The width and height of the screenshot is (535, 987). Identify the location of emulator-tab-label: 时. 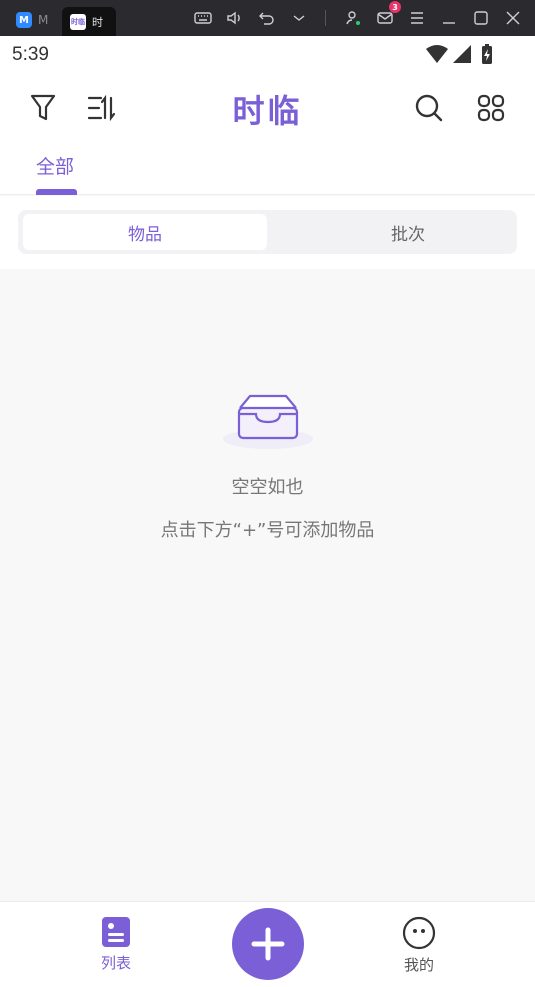
(97, 22).